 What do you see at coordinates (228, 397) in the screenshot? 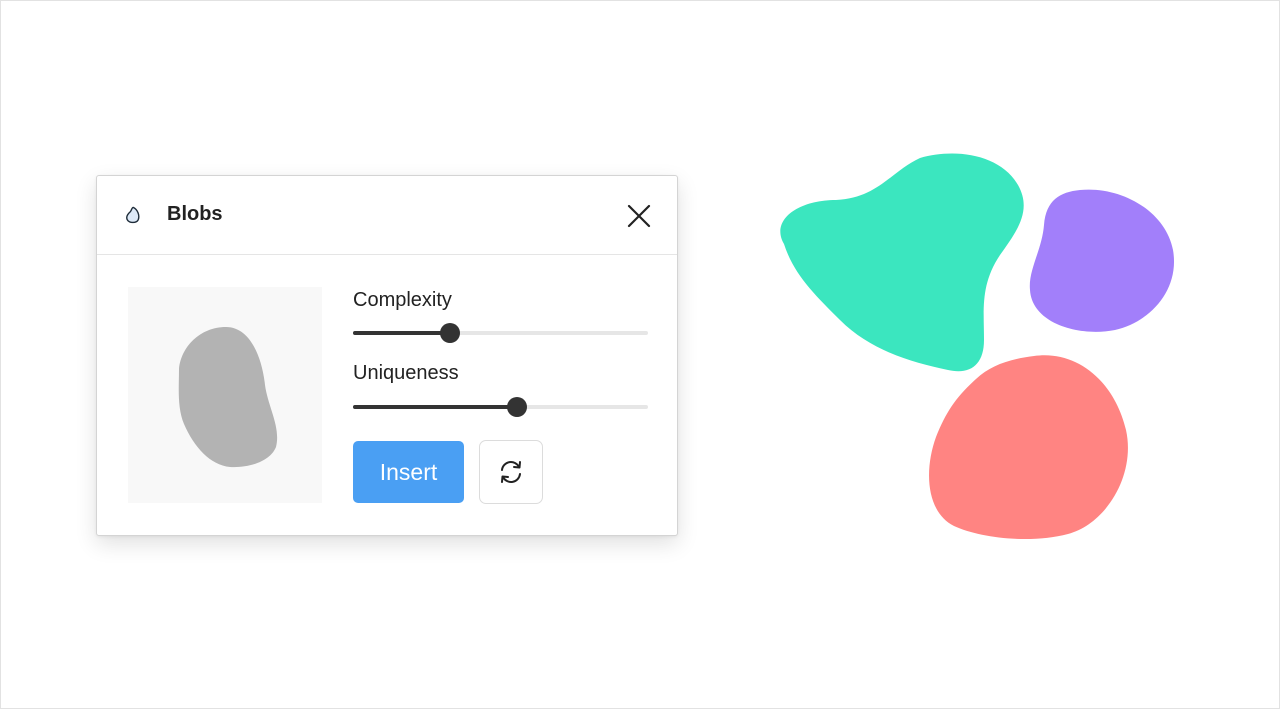
I see `preview-blob-shape` at bounding box center [228, 397].